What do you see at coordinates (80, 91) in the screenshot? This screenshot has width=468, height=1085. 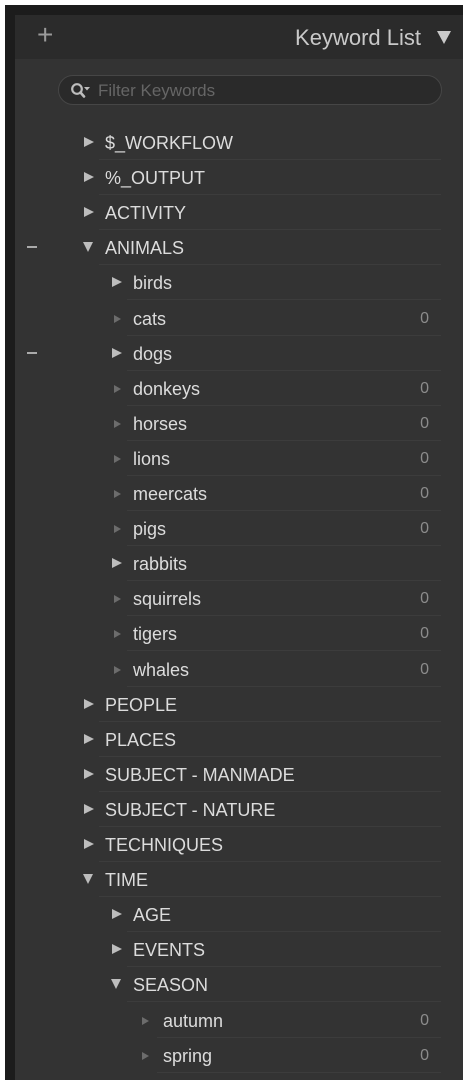 I see `search-icon` at bounding box center [80, 91].